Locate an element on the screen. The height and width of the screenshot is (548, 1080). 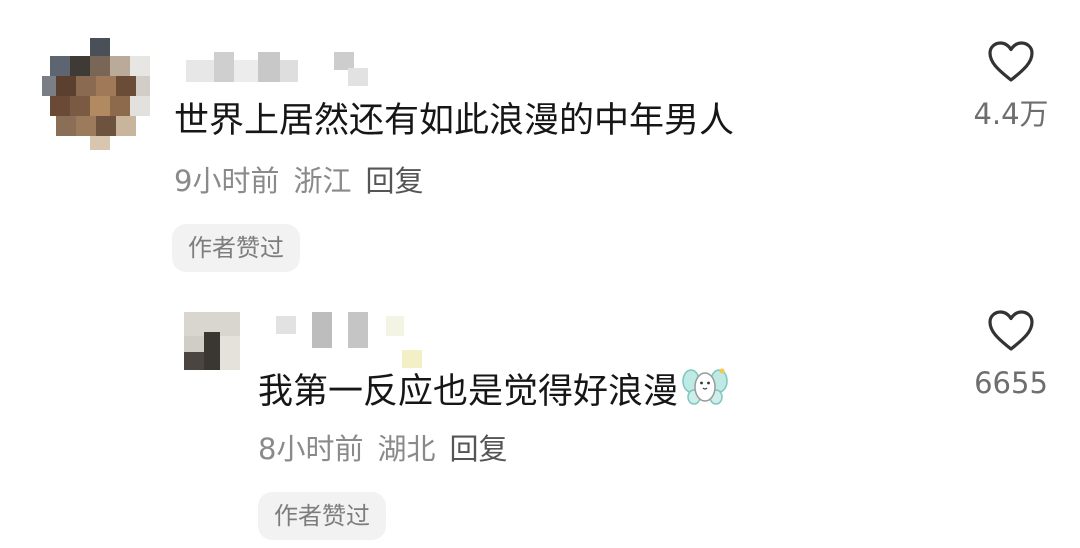
like-count: 4.4万 is located at coordinates (1011, 114).